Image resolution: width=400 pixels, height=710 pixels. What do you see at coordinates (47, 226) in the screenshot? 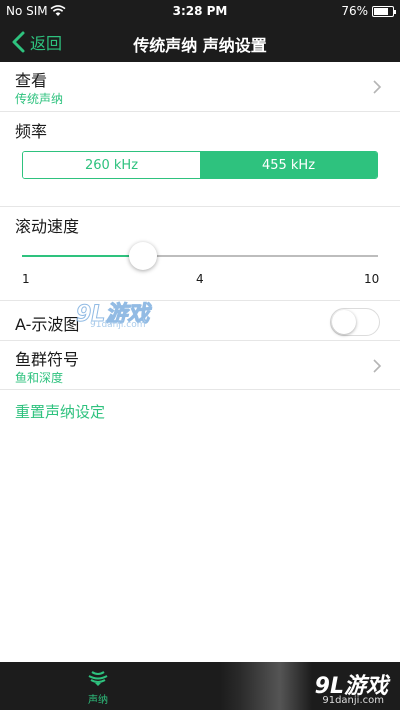
I see `scroll-speed-title: 滚动速度` at bounding box center [47, 226].